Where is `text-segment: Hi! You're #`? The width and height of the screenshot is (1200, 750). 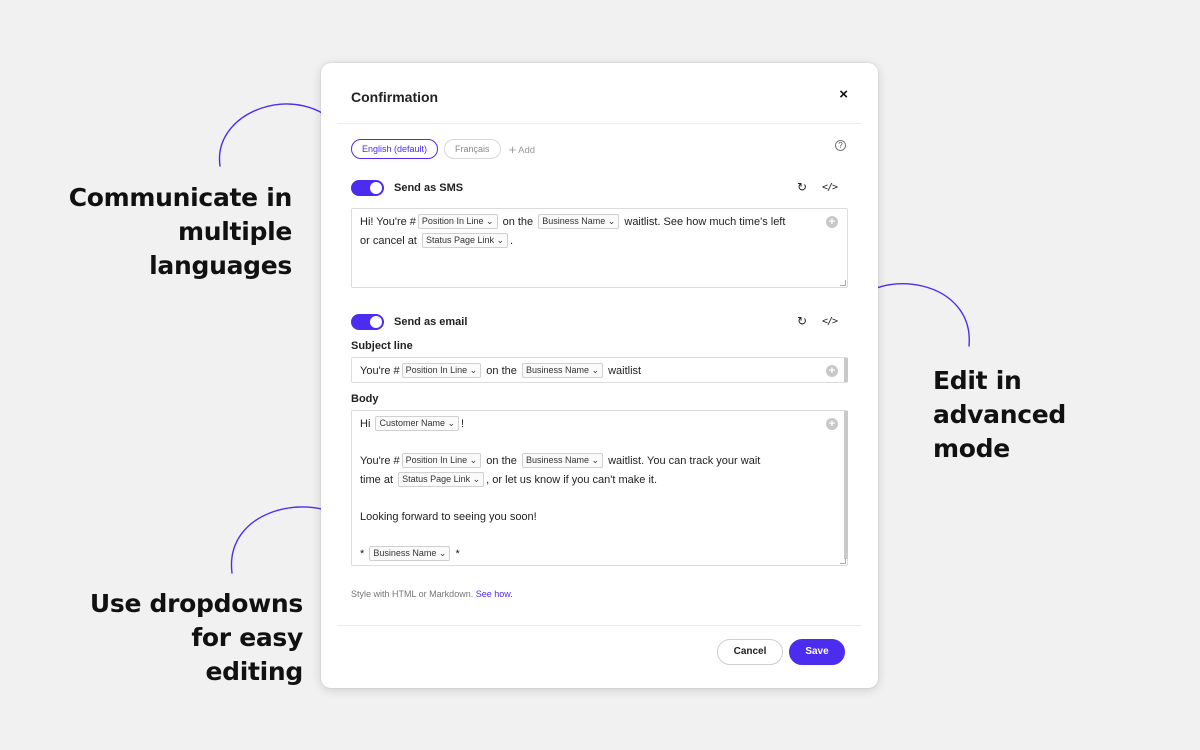
text-segment: Hi! You're # is located at coordinates (388, 222).